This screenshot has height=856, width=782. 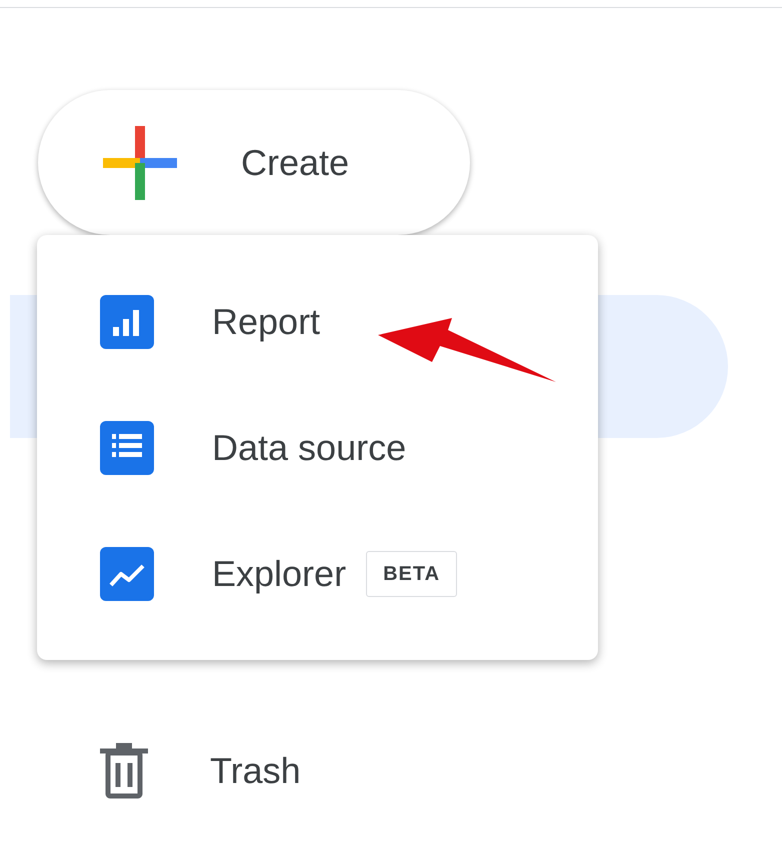 What do you see at coordinates (266, 322) in the screenshot?
I see `menu-item-label: Report` at bounding box center [266, 322].